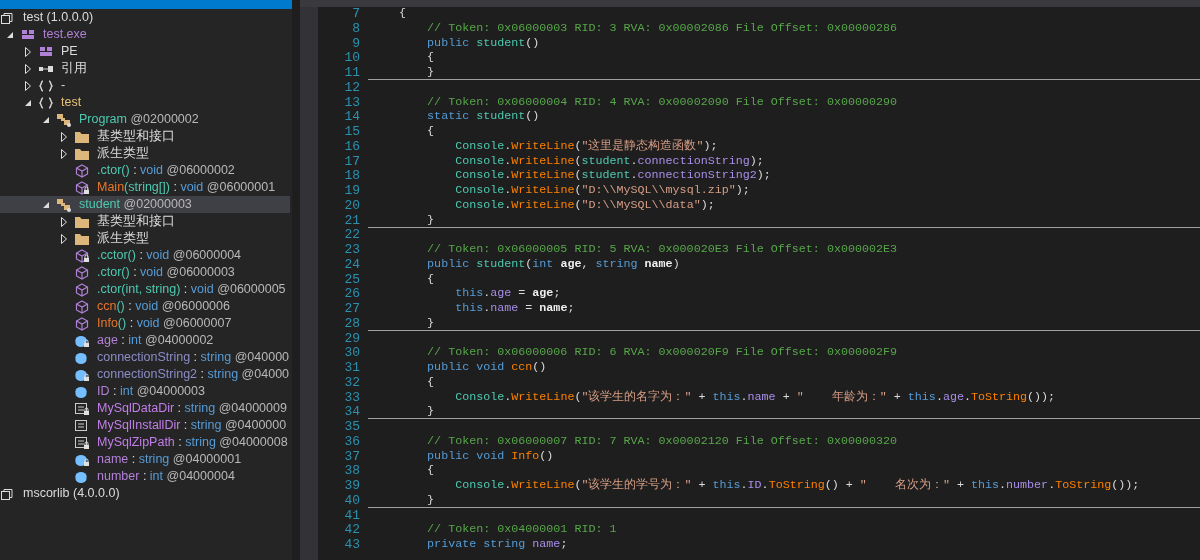  What do you see at coordinates (145, 102) in the screenshot?
I see `tree-item: test` at bounding box center [145, 102].